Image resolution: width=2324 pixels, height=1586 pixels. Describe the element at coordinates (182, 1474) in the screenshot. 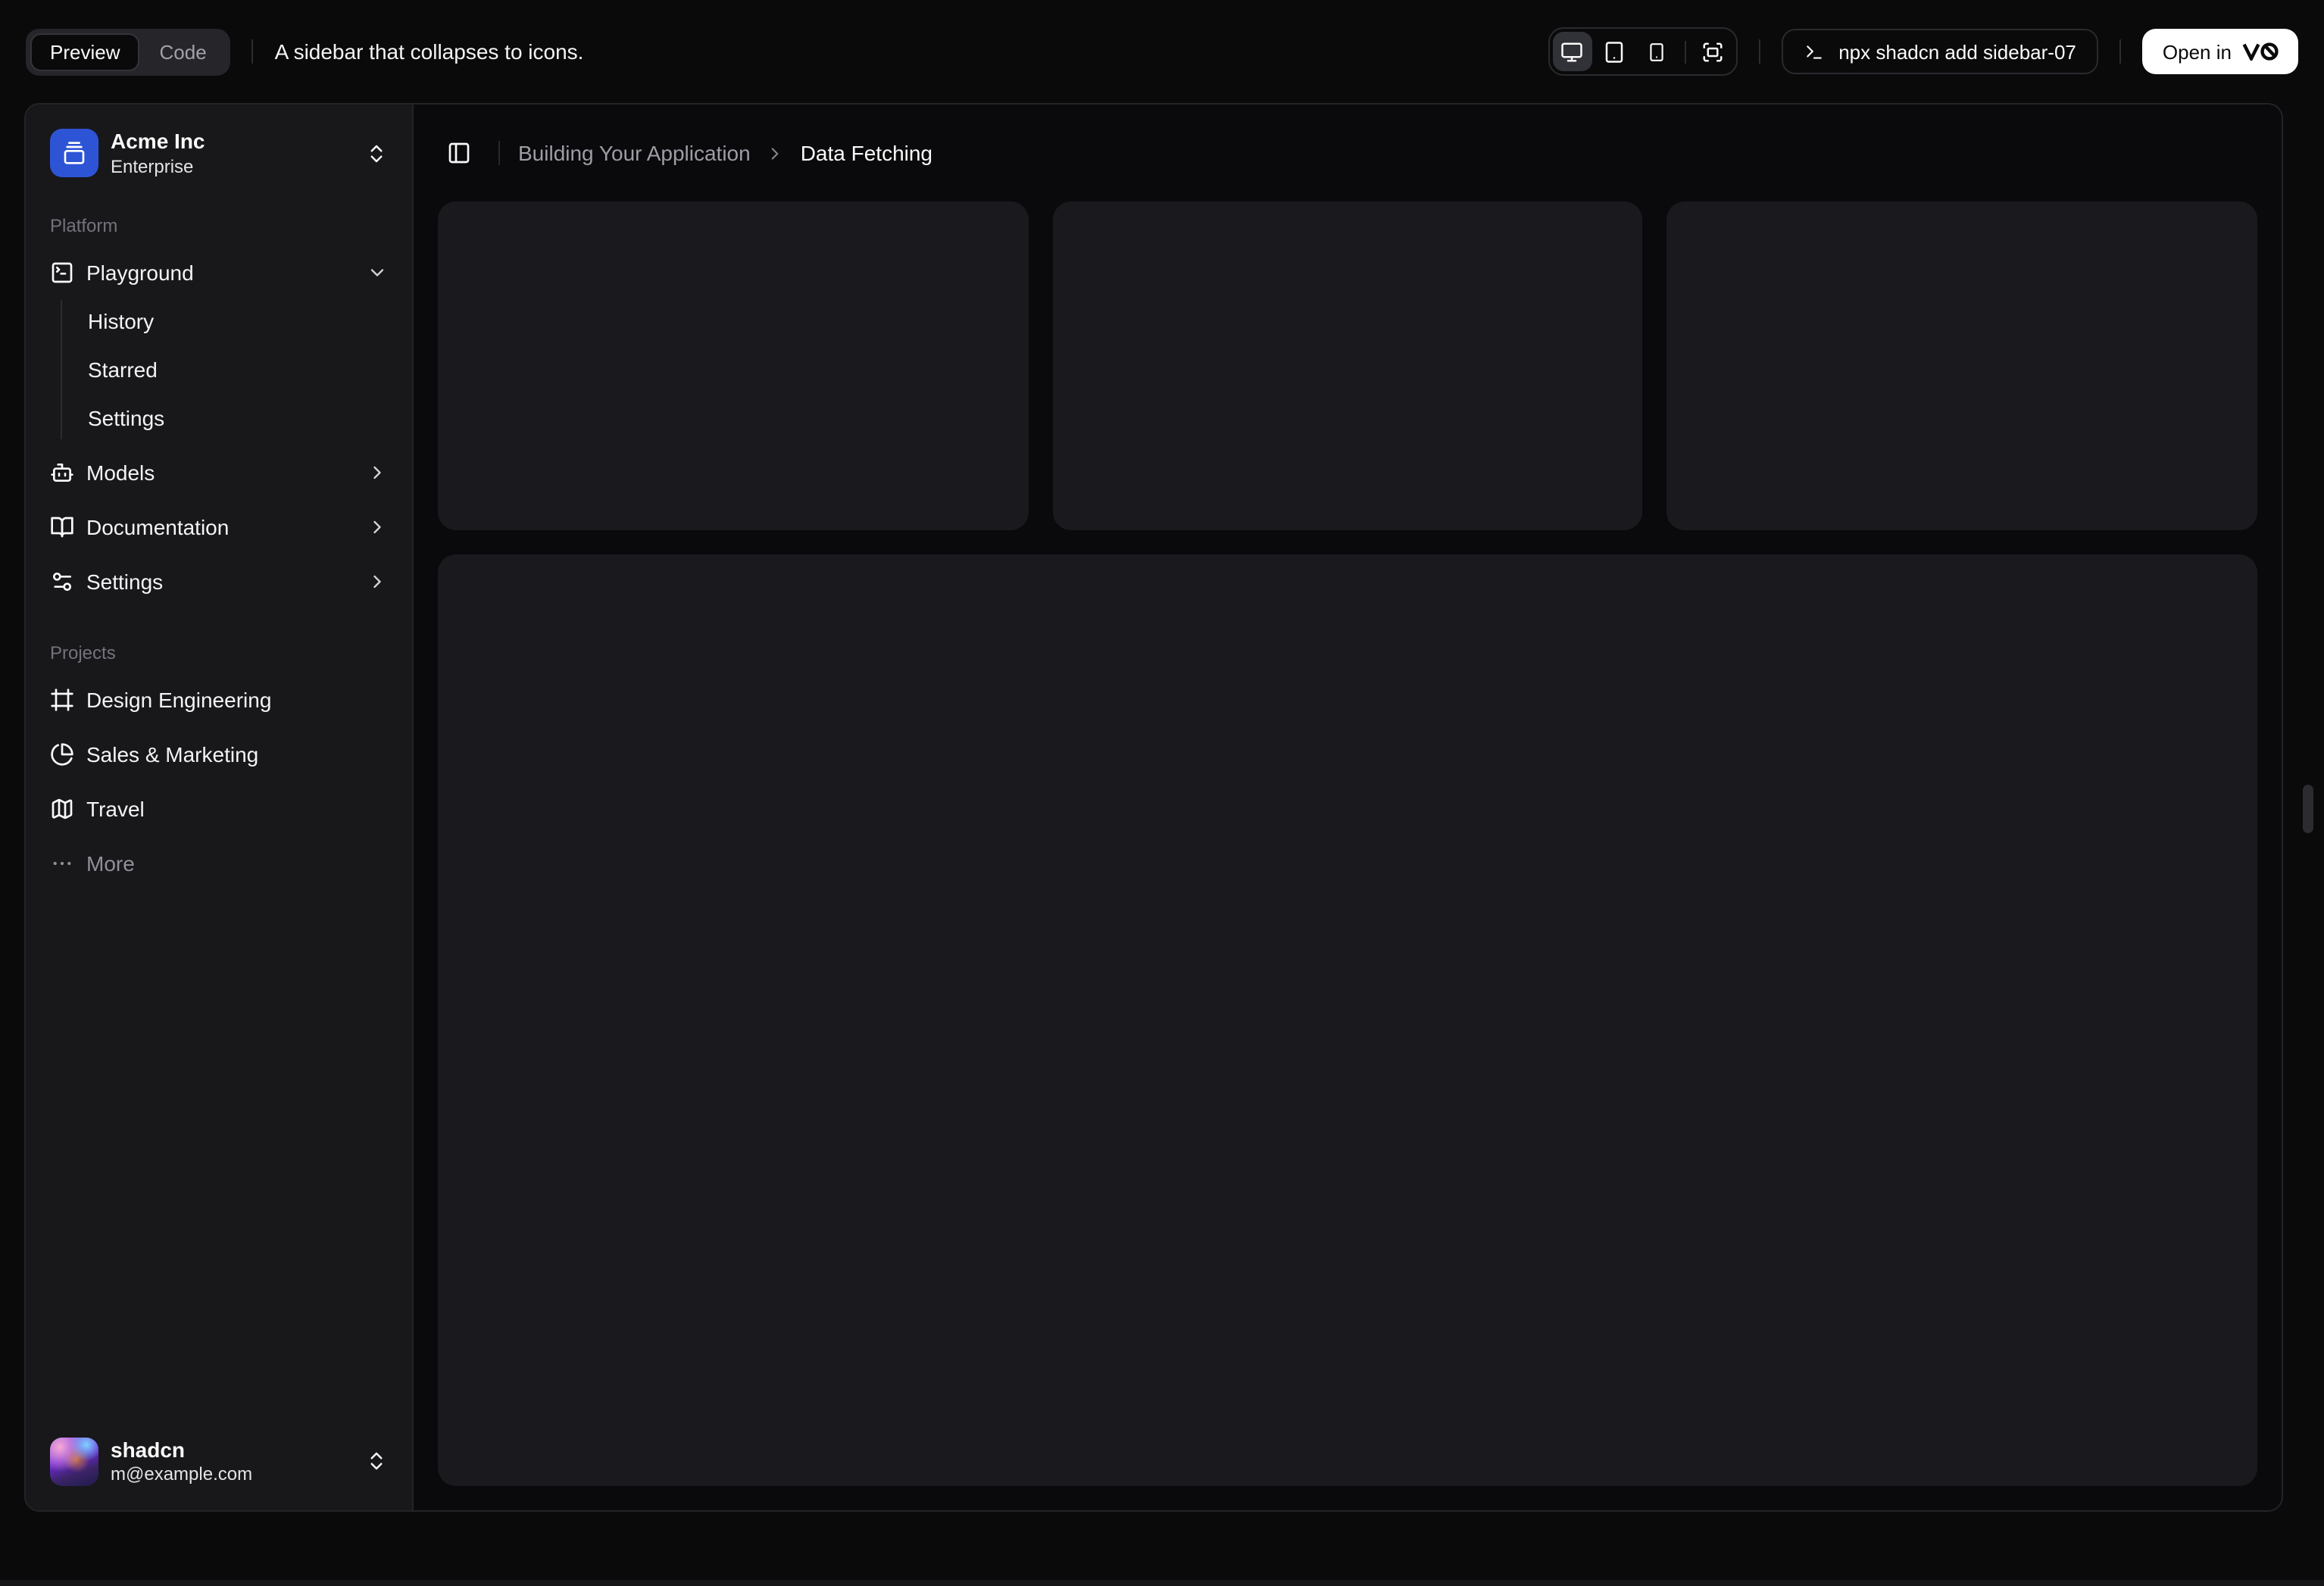

I see `user-email: m@example.com` at that location.